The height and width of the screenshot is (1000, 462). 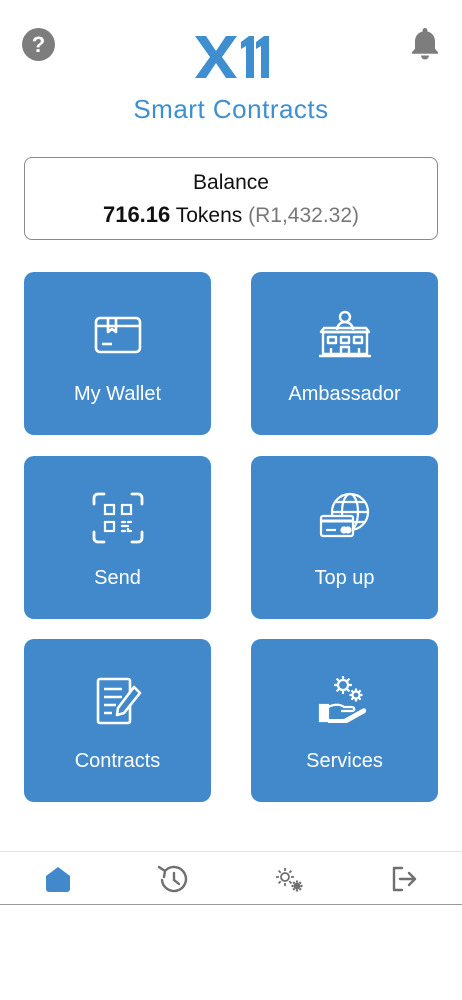 I want to click on wallet-icon, so click(x=117, y=335).